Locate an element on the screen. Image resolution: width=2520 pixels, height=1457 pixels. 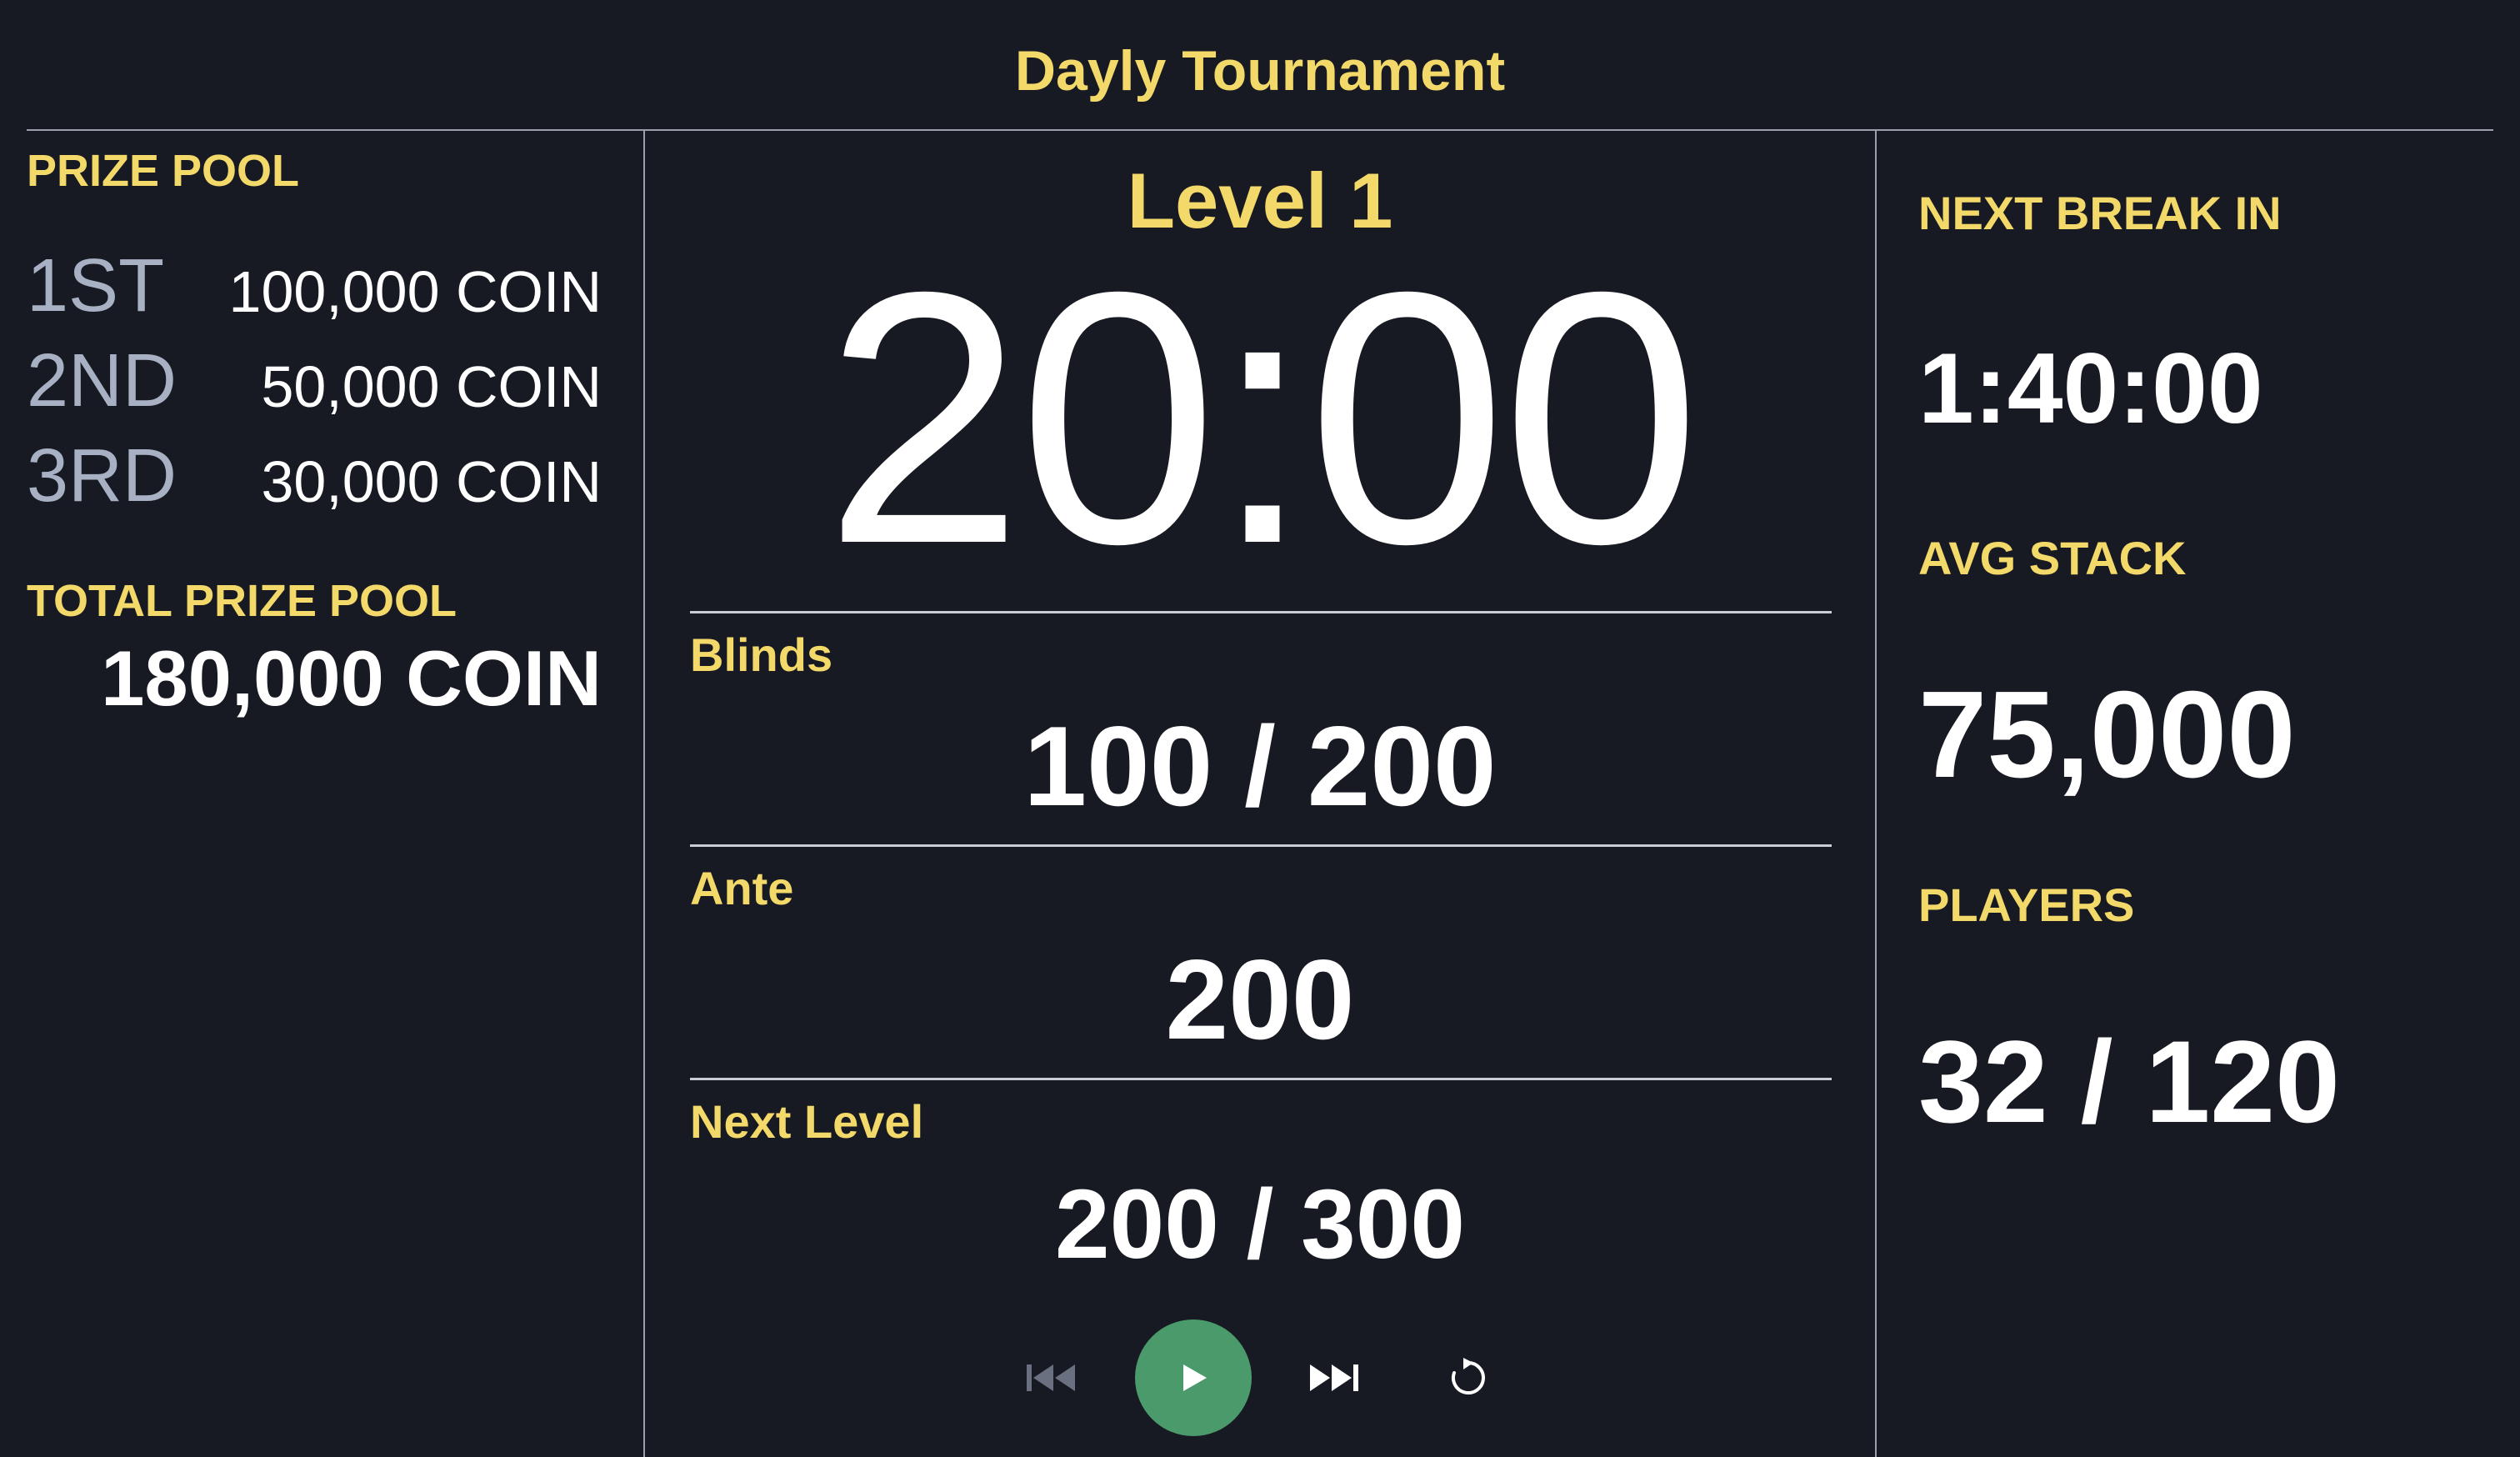
tournament-title: Dayly Tournament is located at coordinates (1260, 71).